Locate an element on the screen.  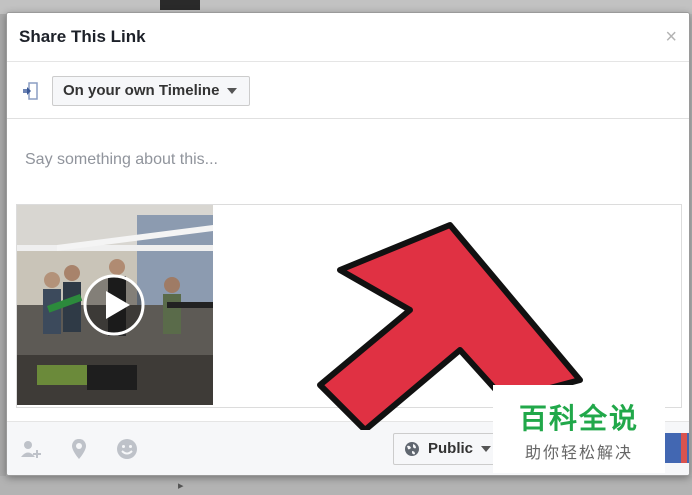
privacy-selector-button: Public is located at coordinates (447, 449).